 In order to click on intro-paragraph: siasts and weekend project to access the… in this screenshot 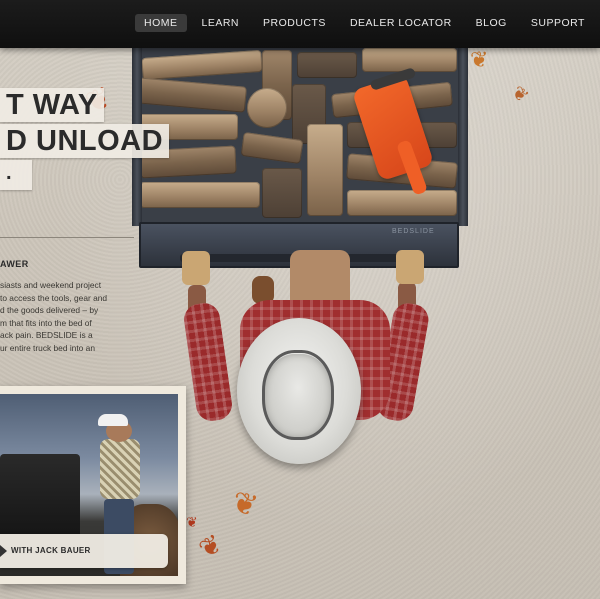, I will do `click(59, 317)`.